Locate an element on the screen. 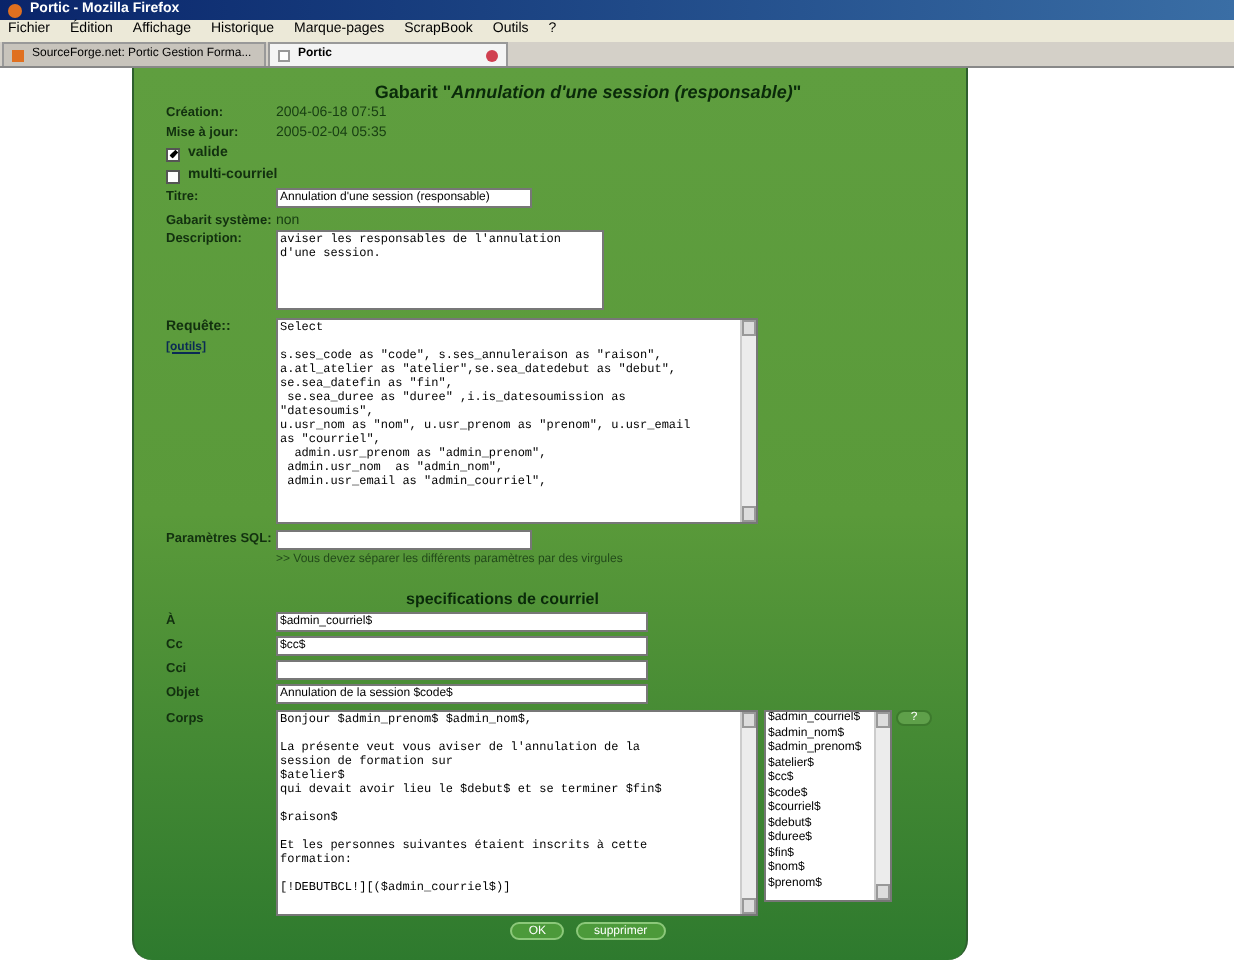  section-heading: specifications de courriel is located at coordinates (502, 600).